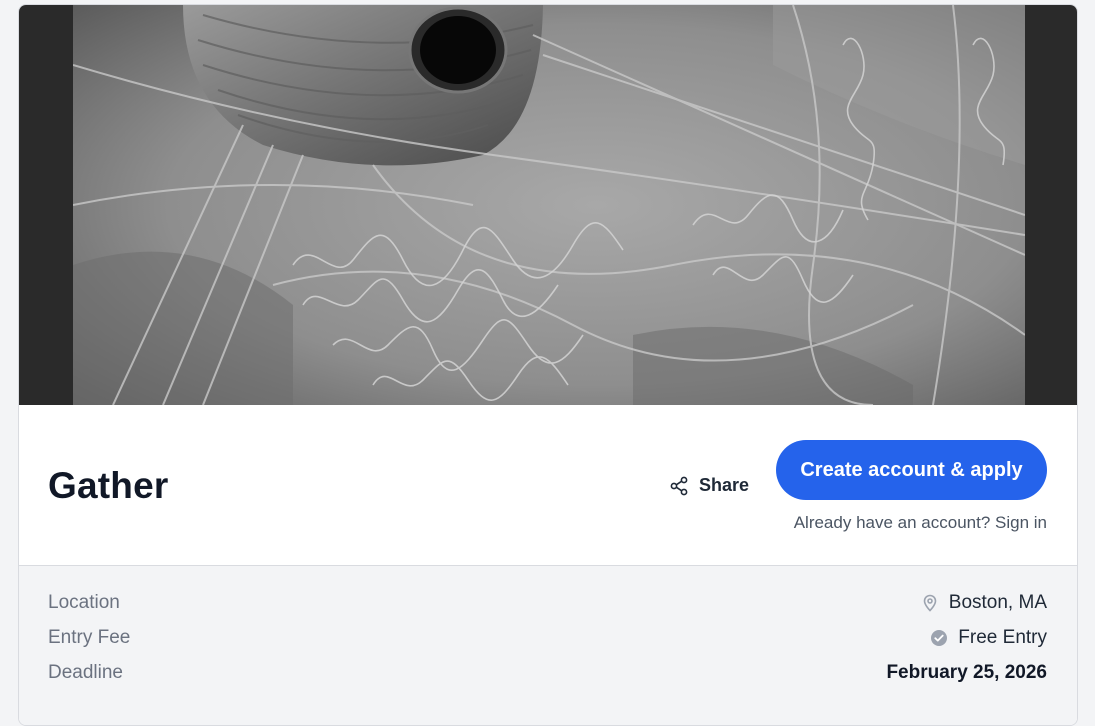 This screenshot has height=726, width=1095. Describe the element at coordinates (724, 485) in the screenshot. I see `share-label: Share` at that location.